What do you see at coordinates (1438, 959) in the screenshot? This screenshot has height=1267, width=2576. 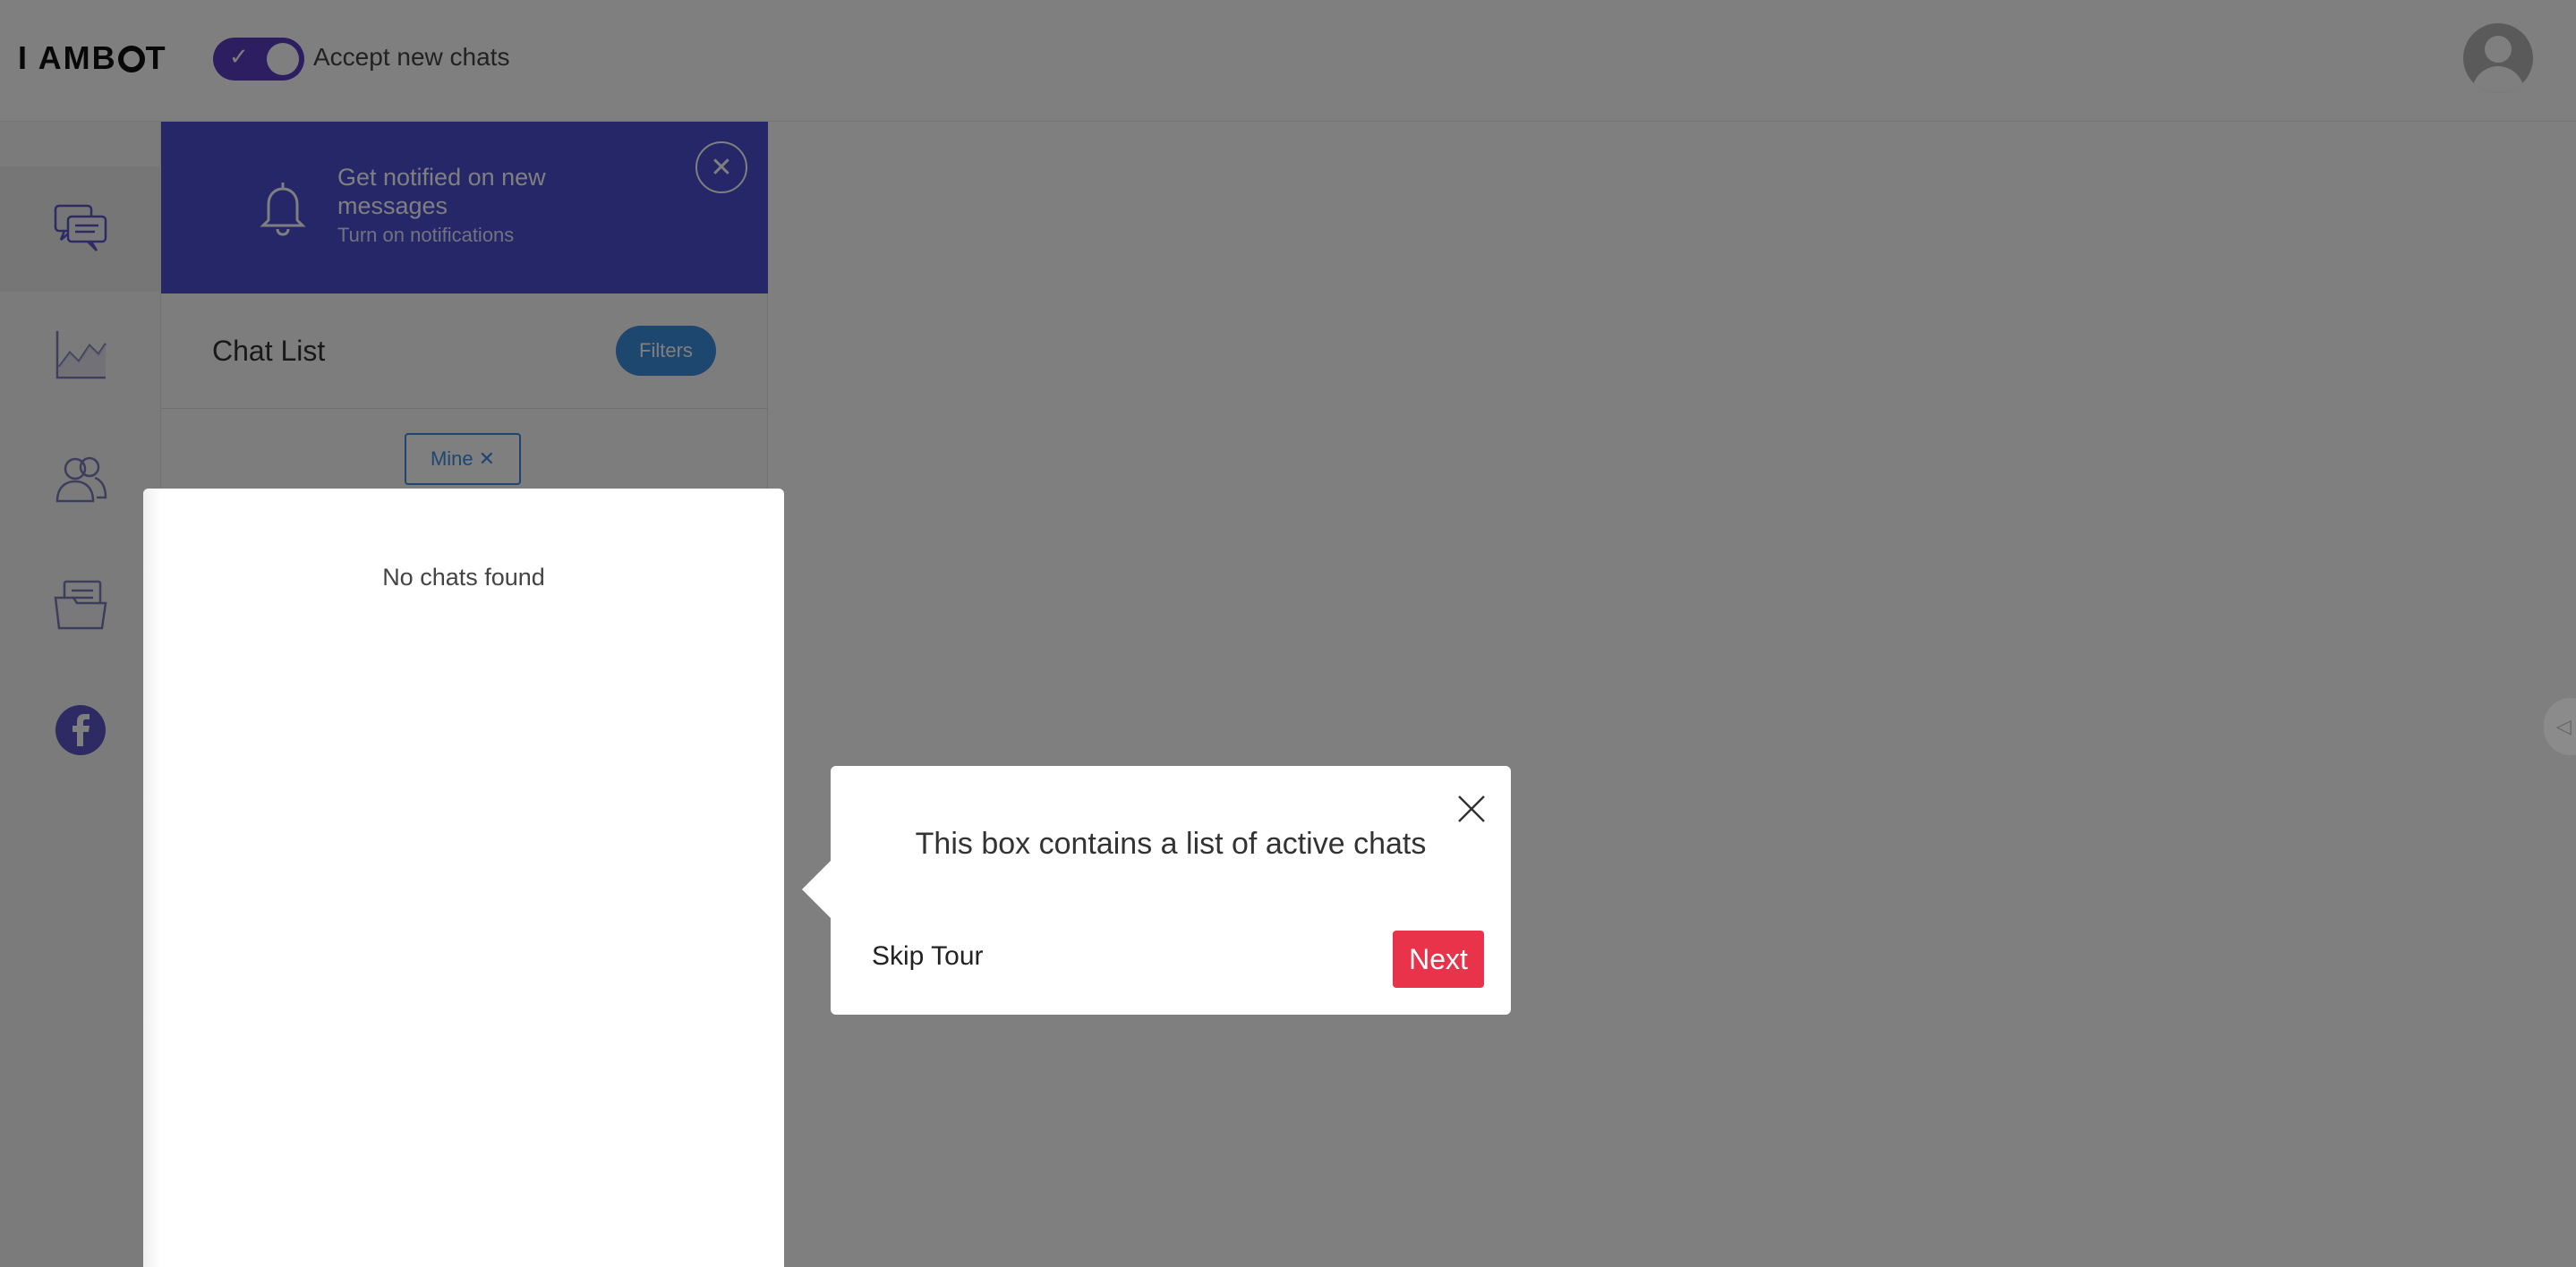 I see `next-button: Next` at bounding box center [1438, 959].